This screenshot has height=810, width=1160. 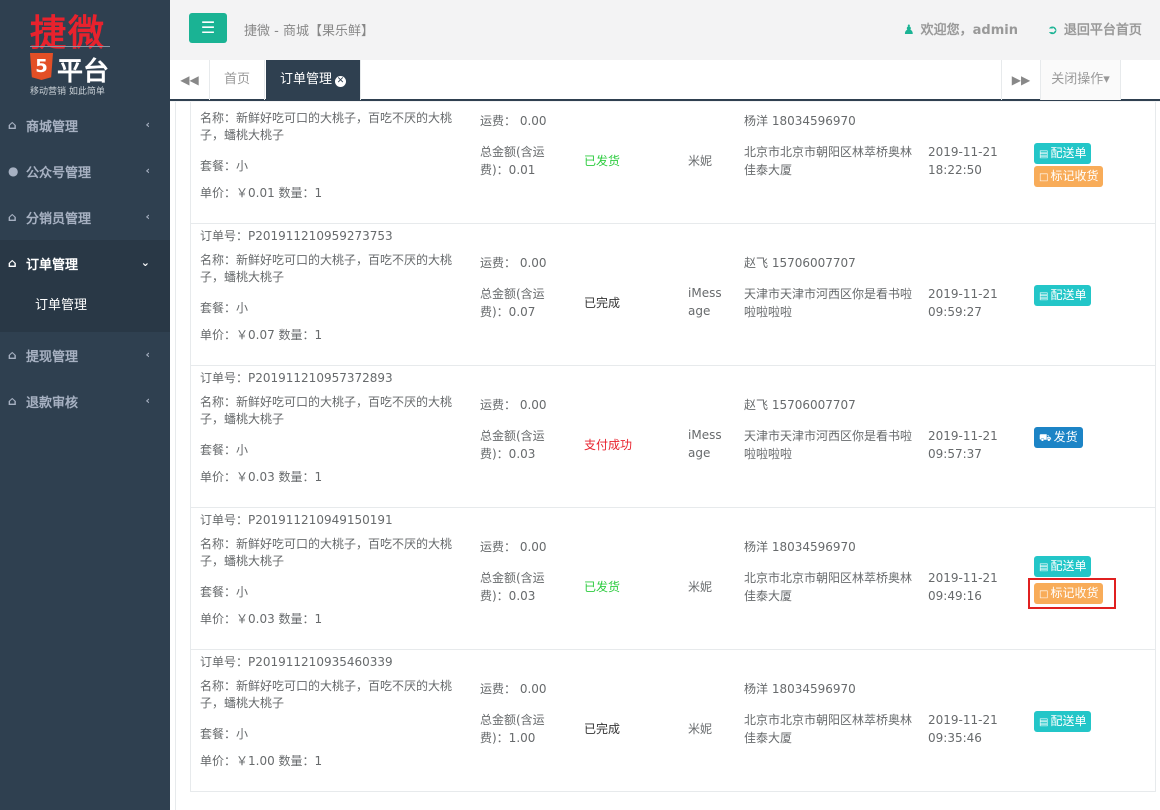 I want to click on order-id: 订单号：P201911210957372893, so click(x=296, y=378).